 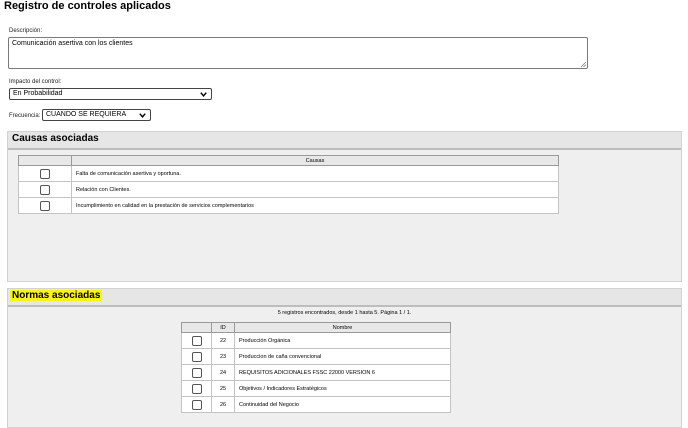 What do you see at coordinates (315, 189) in the screenshot?
I see `causa-text: Relación con Clientes.` at bounding box center [315, 189].